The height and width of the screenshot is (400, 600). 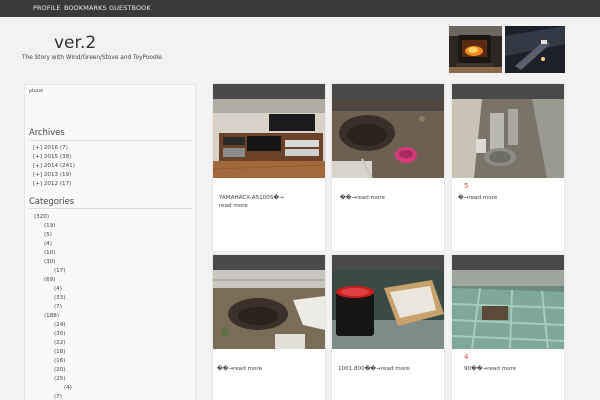 What do you see at coordinates (36, 91) in the screenshot?
I see `sidebar-note: ptszvt` at bounding box center [36, 91].